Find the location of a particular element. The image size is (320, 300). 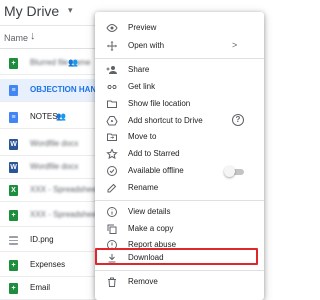

info-icon is located at coordinates (112, 212).